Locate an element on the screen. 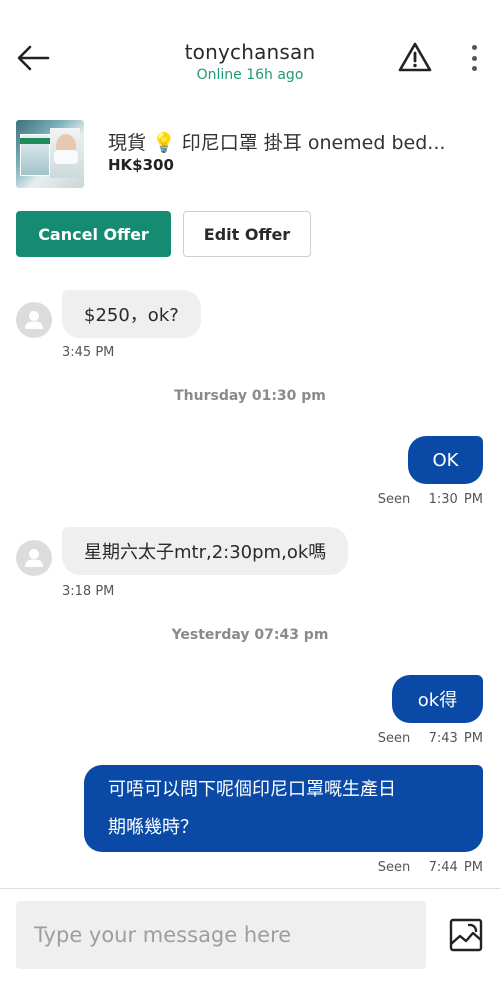 Image resolution: width=500 pixels, height=1000 pixels. message-time: 7:44 PM is located at coordinates (455, 867).